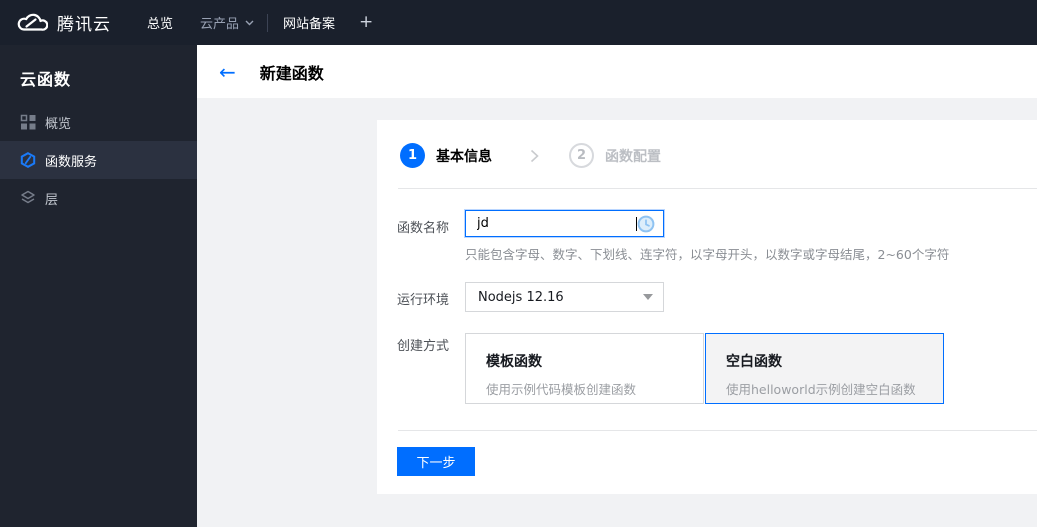 Image resolution: width=1037 pixels, height=527 pixels. Describe the element at coordinates (309, 22) in the screenshot. I see `nav-item-beian: 网站备案` at that location.